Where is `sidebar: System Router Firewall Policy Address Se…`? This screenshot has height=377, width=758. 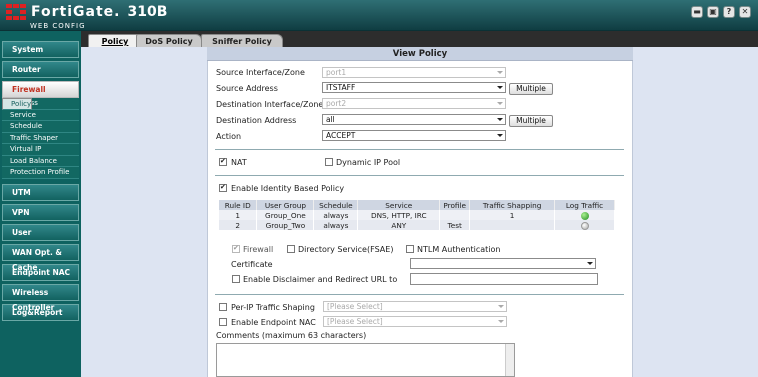 sidebar: System Router Firewall Policy Address Se… is located at coordinates (40, 204).